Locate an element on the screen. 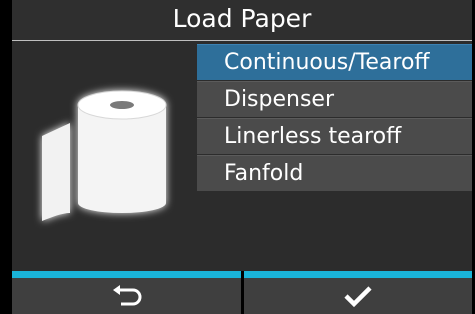  menu-item-dispenser: Dispenser is located at coordinates (334, 99).